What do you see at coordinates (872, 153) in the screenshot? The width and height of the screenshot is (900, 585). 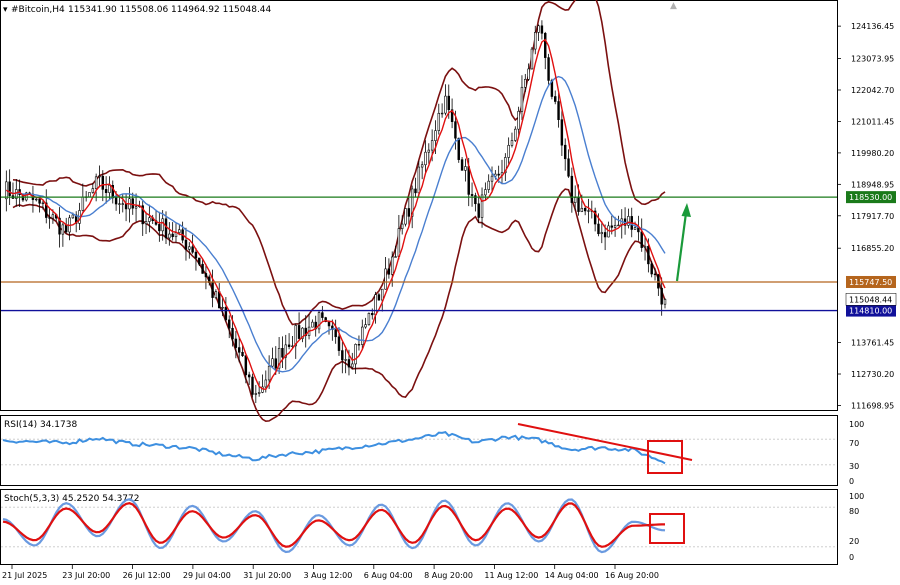 I see `price-tick-label: 119980.20` at bounding box center [872, 153].